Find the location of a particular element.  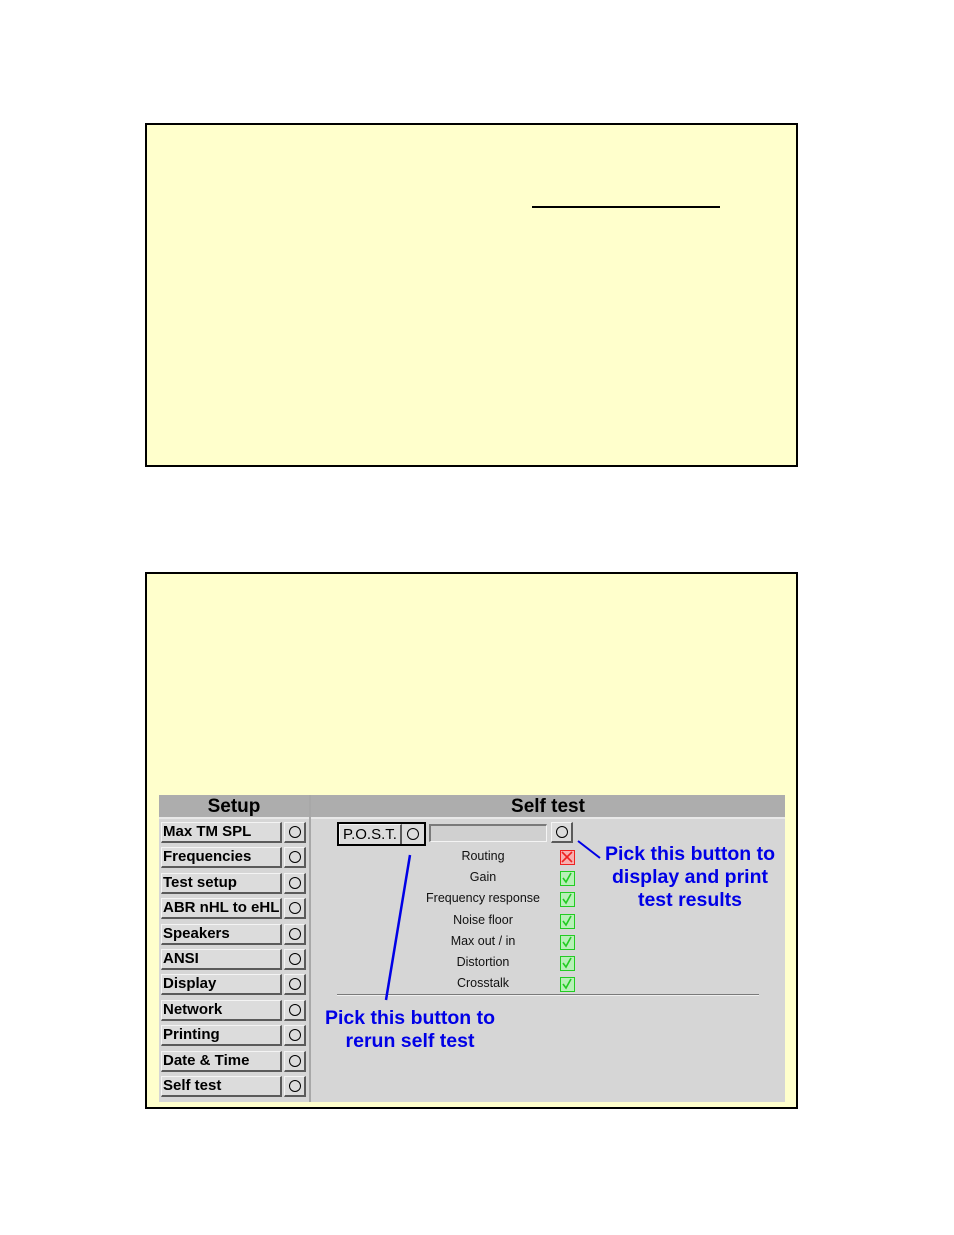

test-result-row: Routing is located at coordinates (496, 857).